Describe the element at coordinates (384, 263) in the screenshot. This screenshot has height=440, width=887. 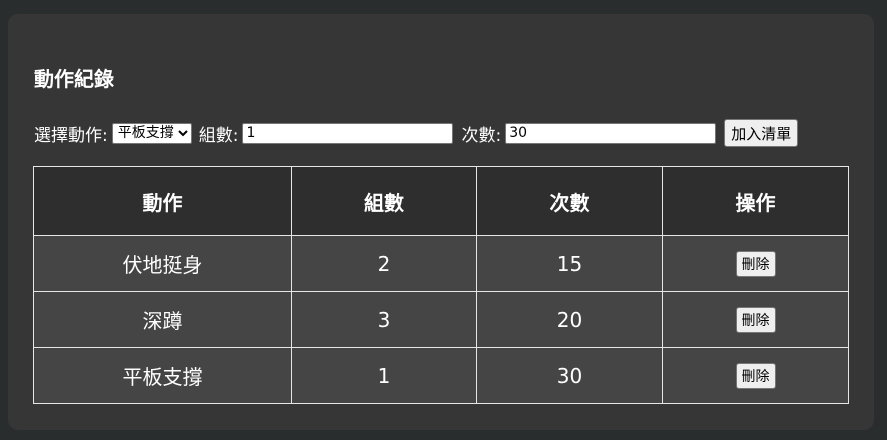
I see `sets-cell: 2` at that location.